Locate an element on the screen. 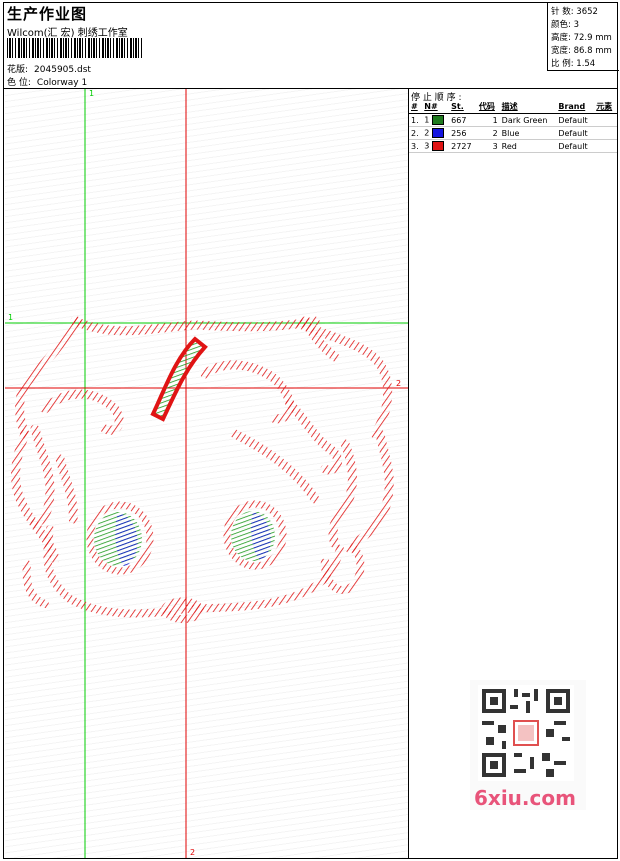 This screenshot has width=620, height=861. barcode is located at coordinates (75, 48).